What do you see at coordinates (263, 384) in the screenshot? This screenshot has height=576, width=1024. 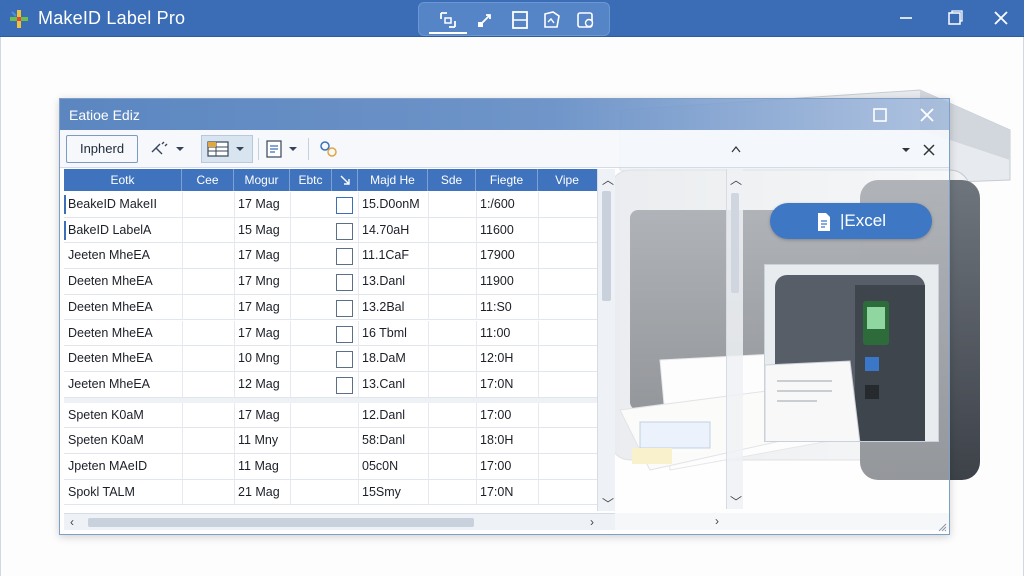 I see `cell-mogur: 12 Mag` at bounding box center [263, 384].